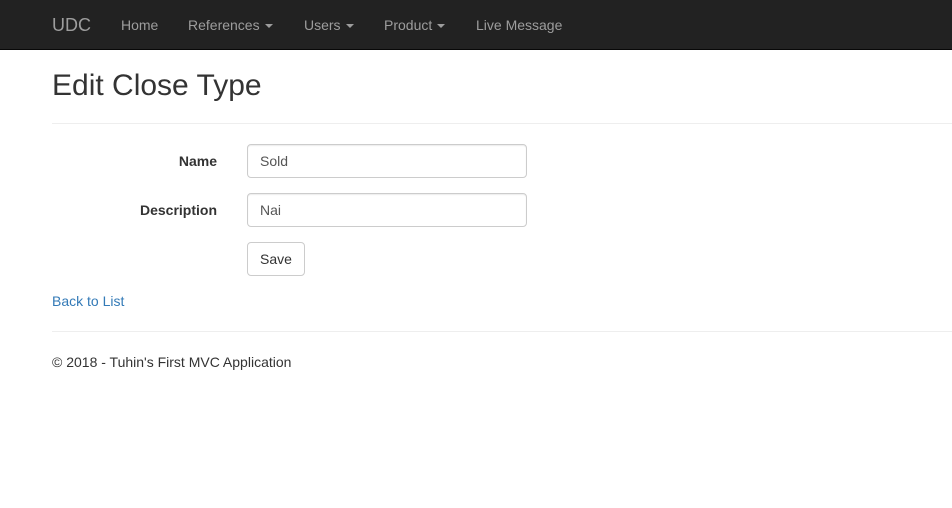  Describe the element at coordinates (276, 259) in the screenshot. I see `save-button: Save` at that location.